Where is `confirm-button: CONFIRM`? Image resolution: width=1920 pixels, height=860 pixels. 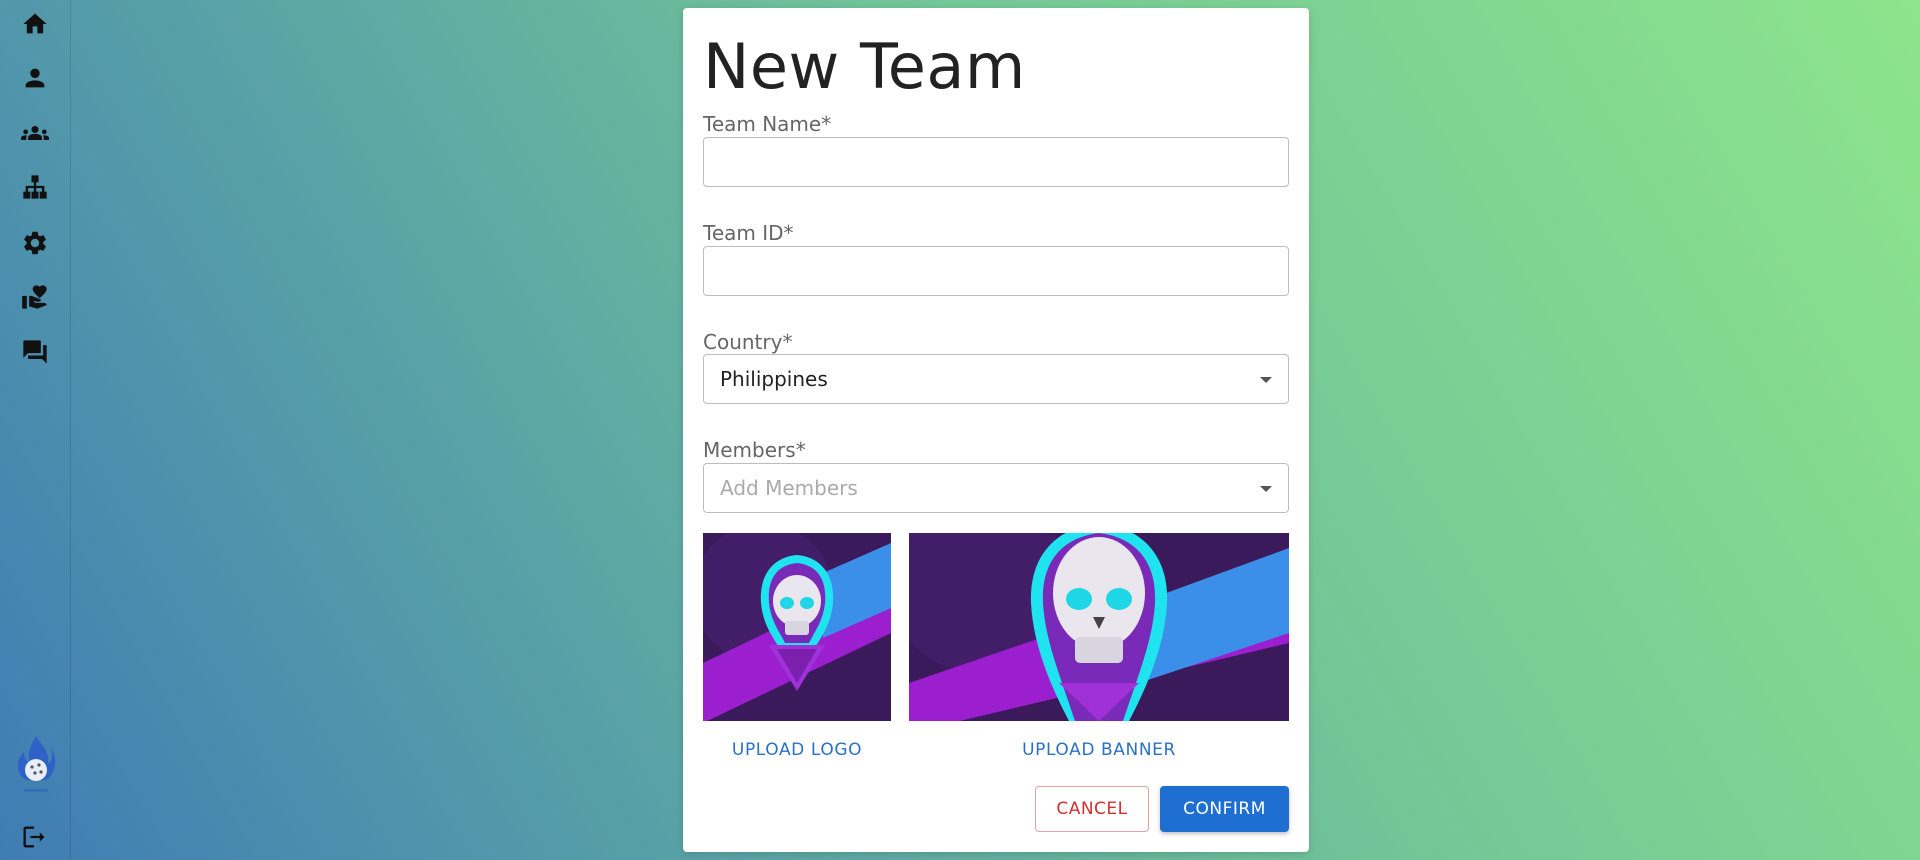
confirm-button: CONFIRM is located at coordinates (1224, 809).